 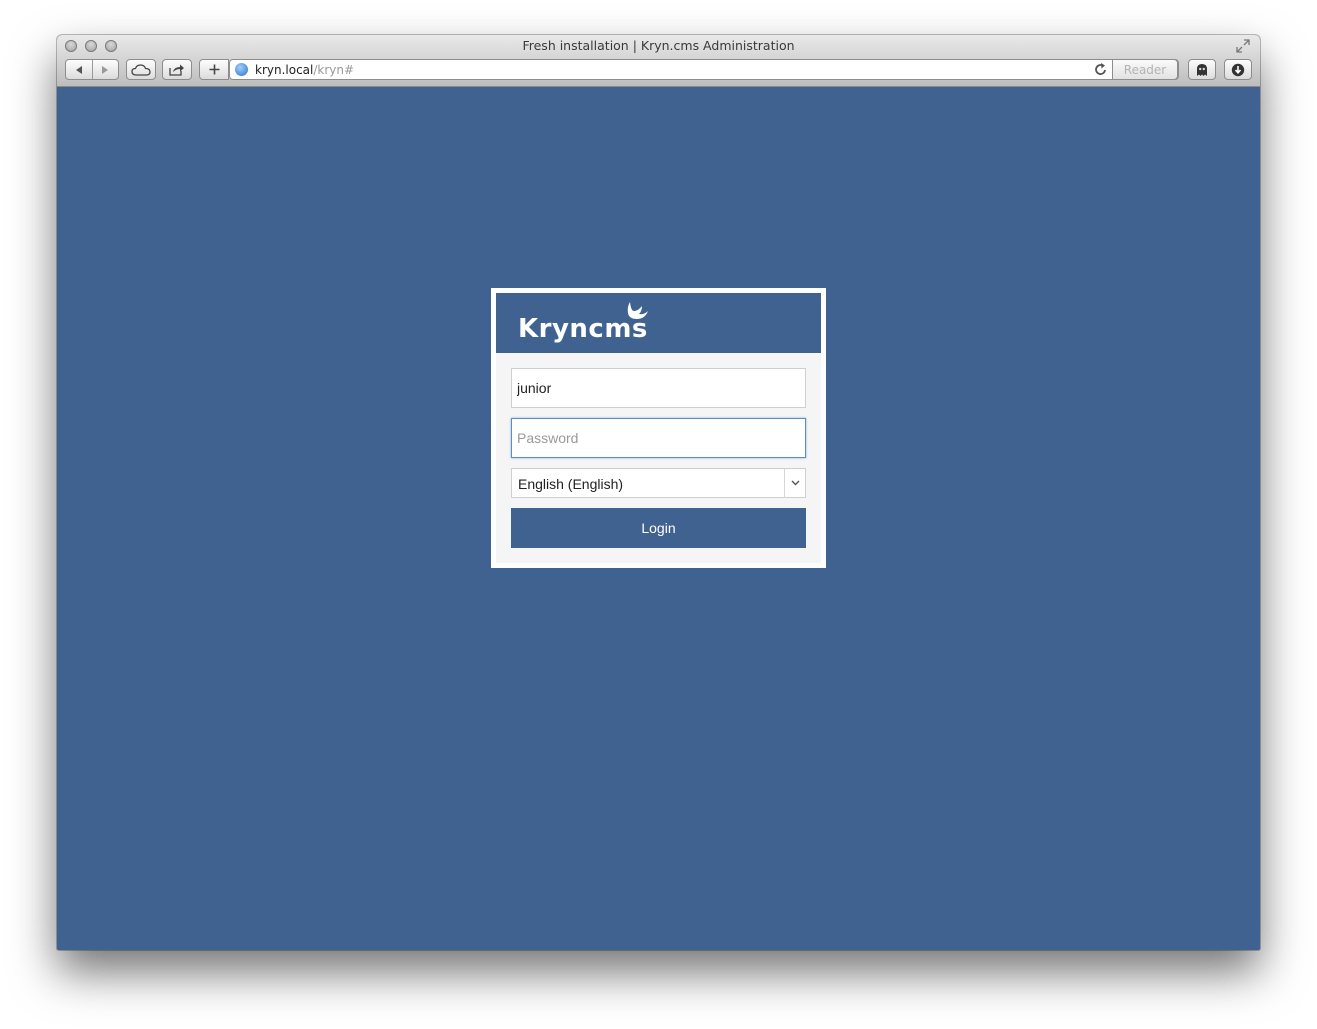 I want to click on login-dialog: Kryncms English (English) Login, so click(x=658, y=428).